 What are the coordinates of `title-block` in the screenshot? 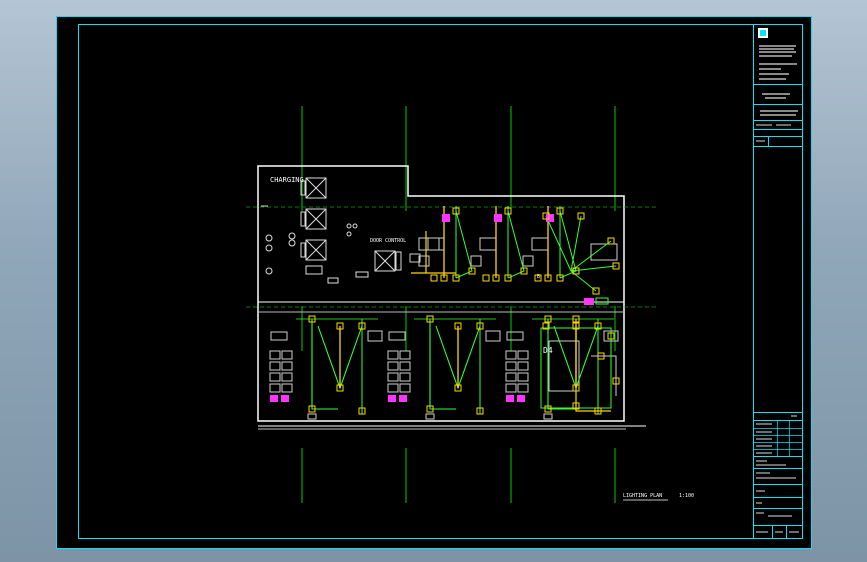 It's located at (777, 281).